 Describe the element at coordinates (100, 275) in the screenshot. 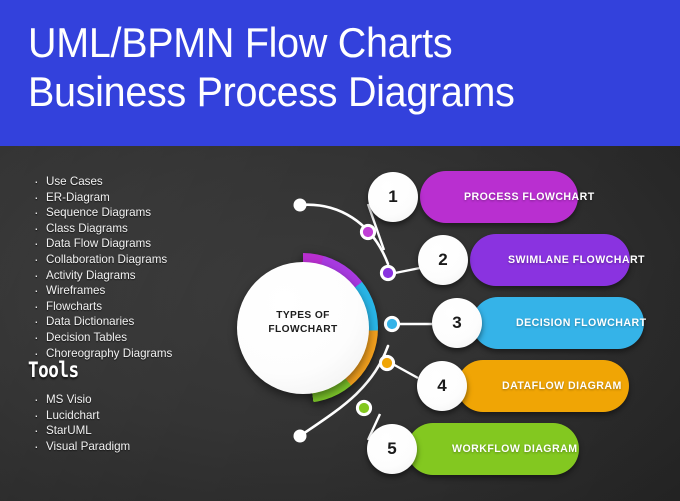

I see `diagram-type-item: Activity Diagrams` at that location.